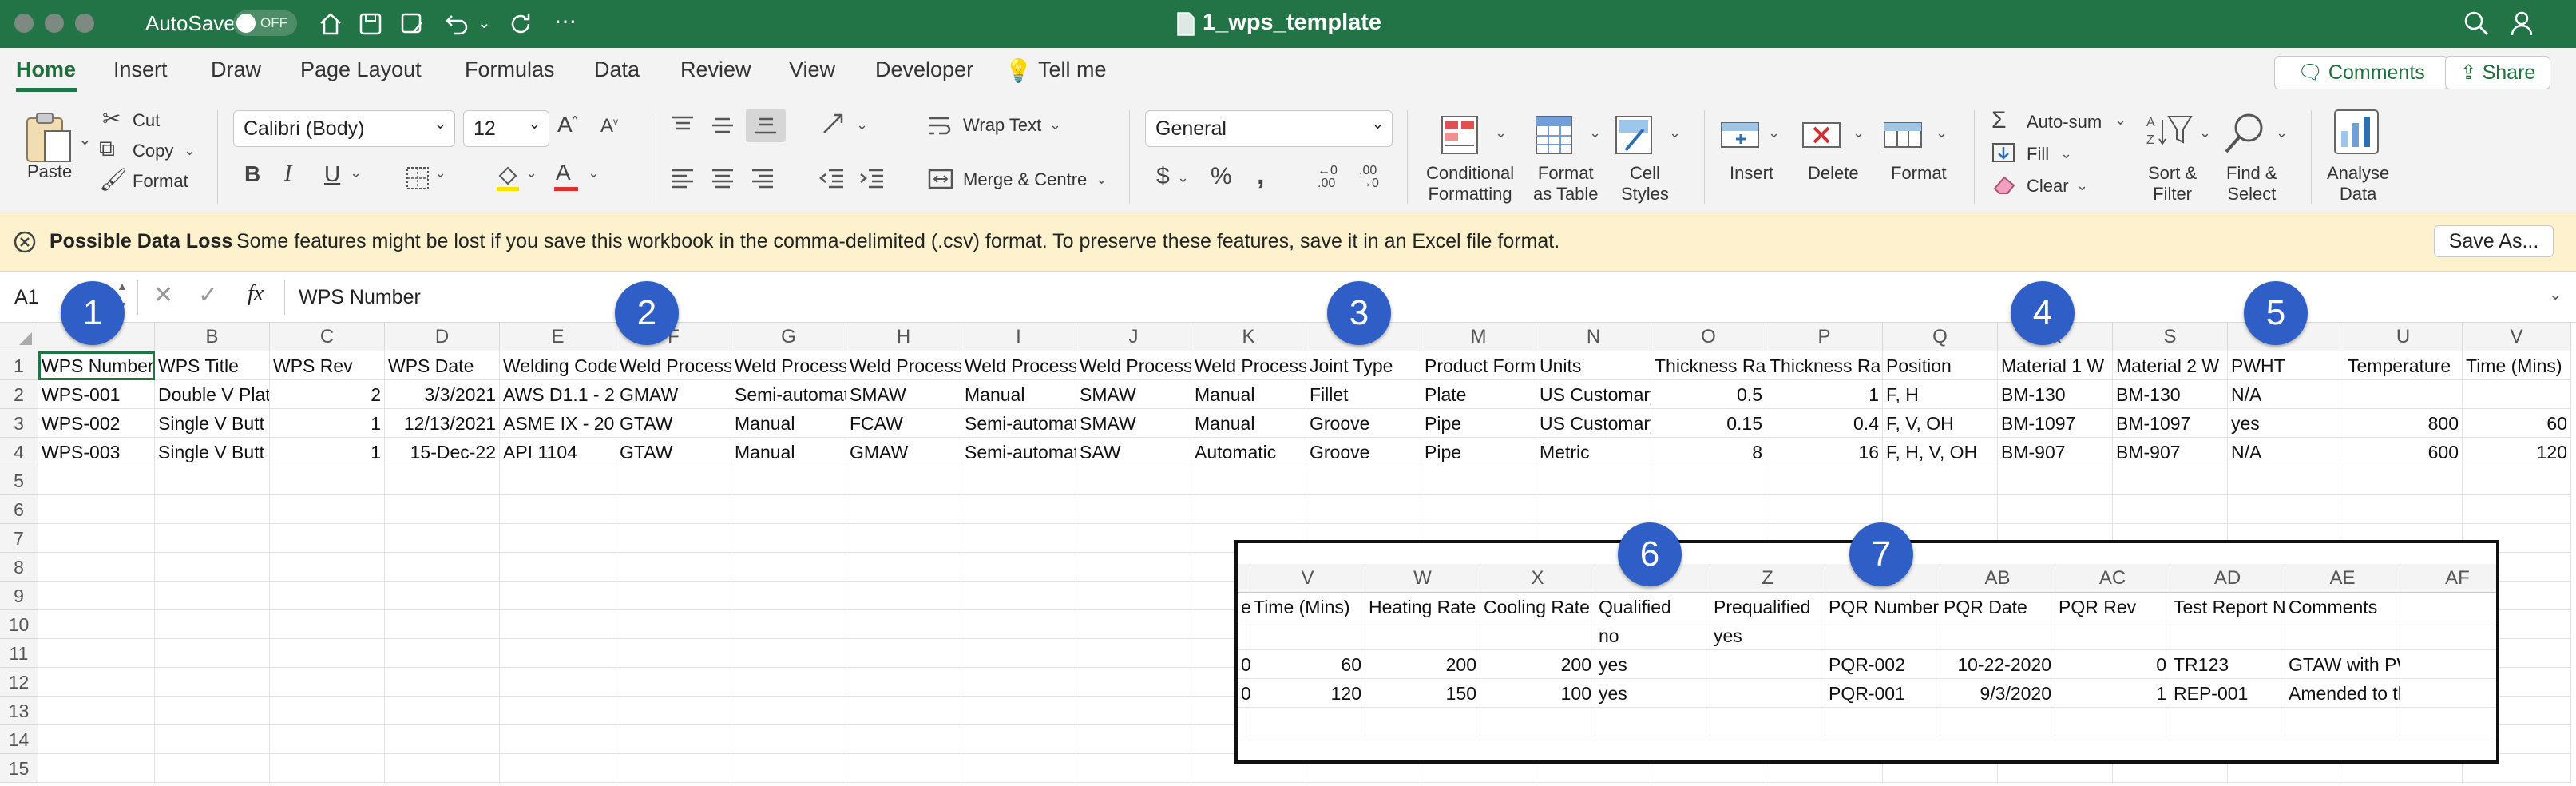  I want to click on grid-cell: 16, so click(1825, 452).